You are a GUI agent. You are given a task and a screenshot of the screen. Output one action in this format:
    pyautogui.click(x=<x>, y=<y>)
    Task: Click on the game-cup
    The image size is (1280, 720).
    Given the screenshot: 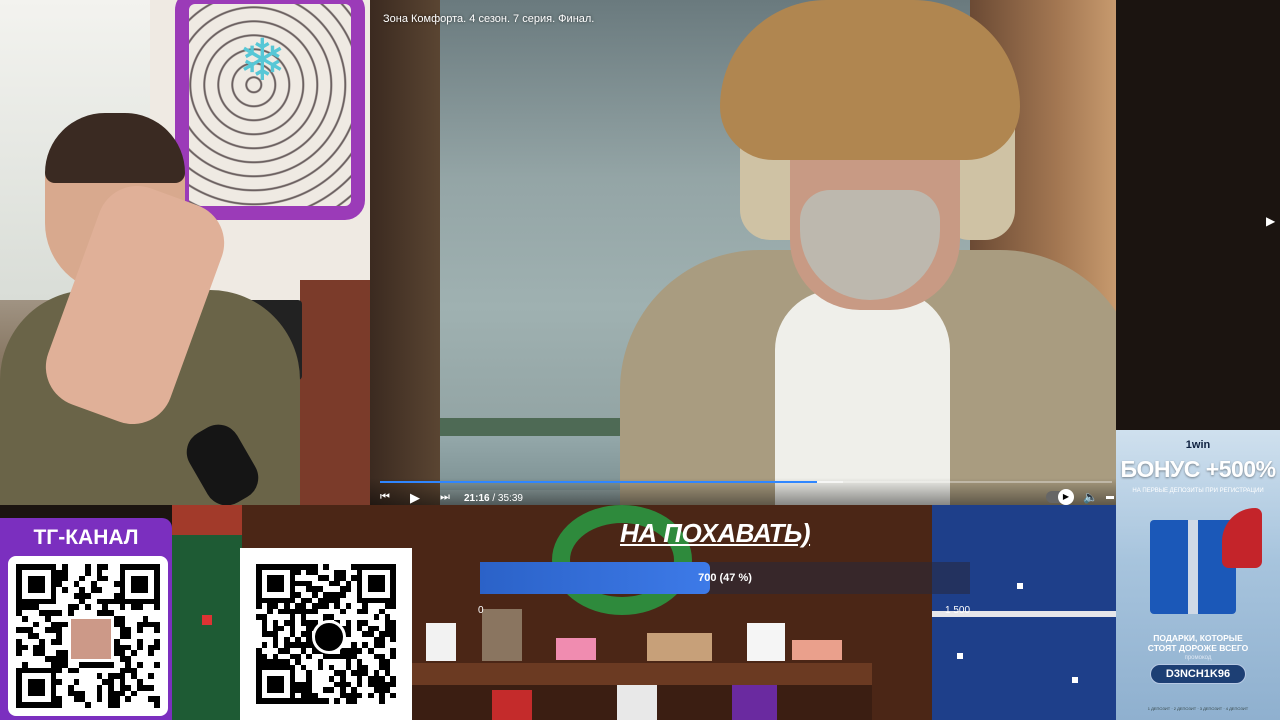 What is the action you would take?
    pyautogui.click(x=766, y=642)
    